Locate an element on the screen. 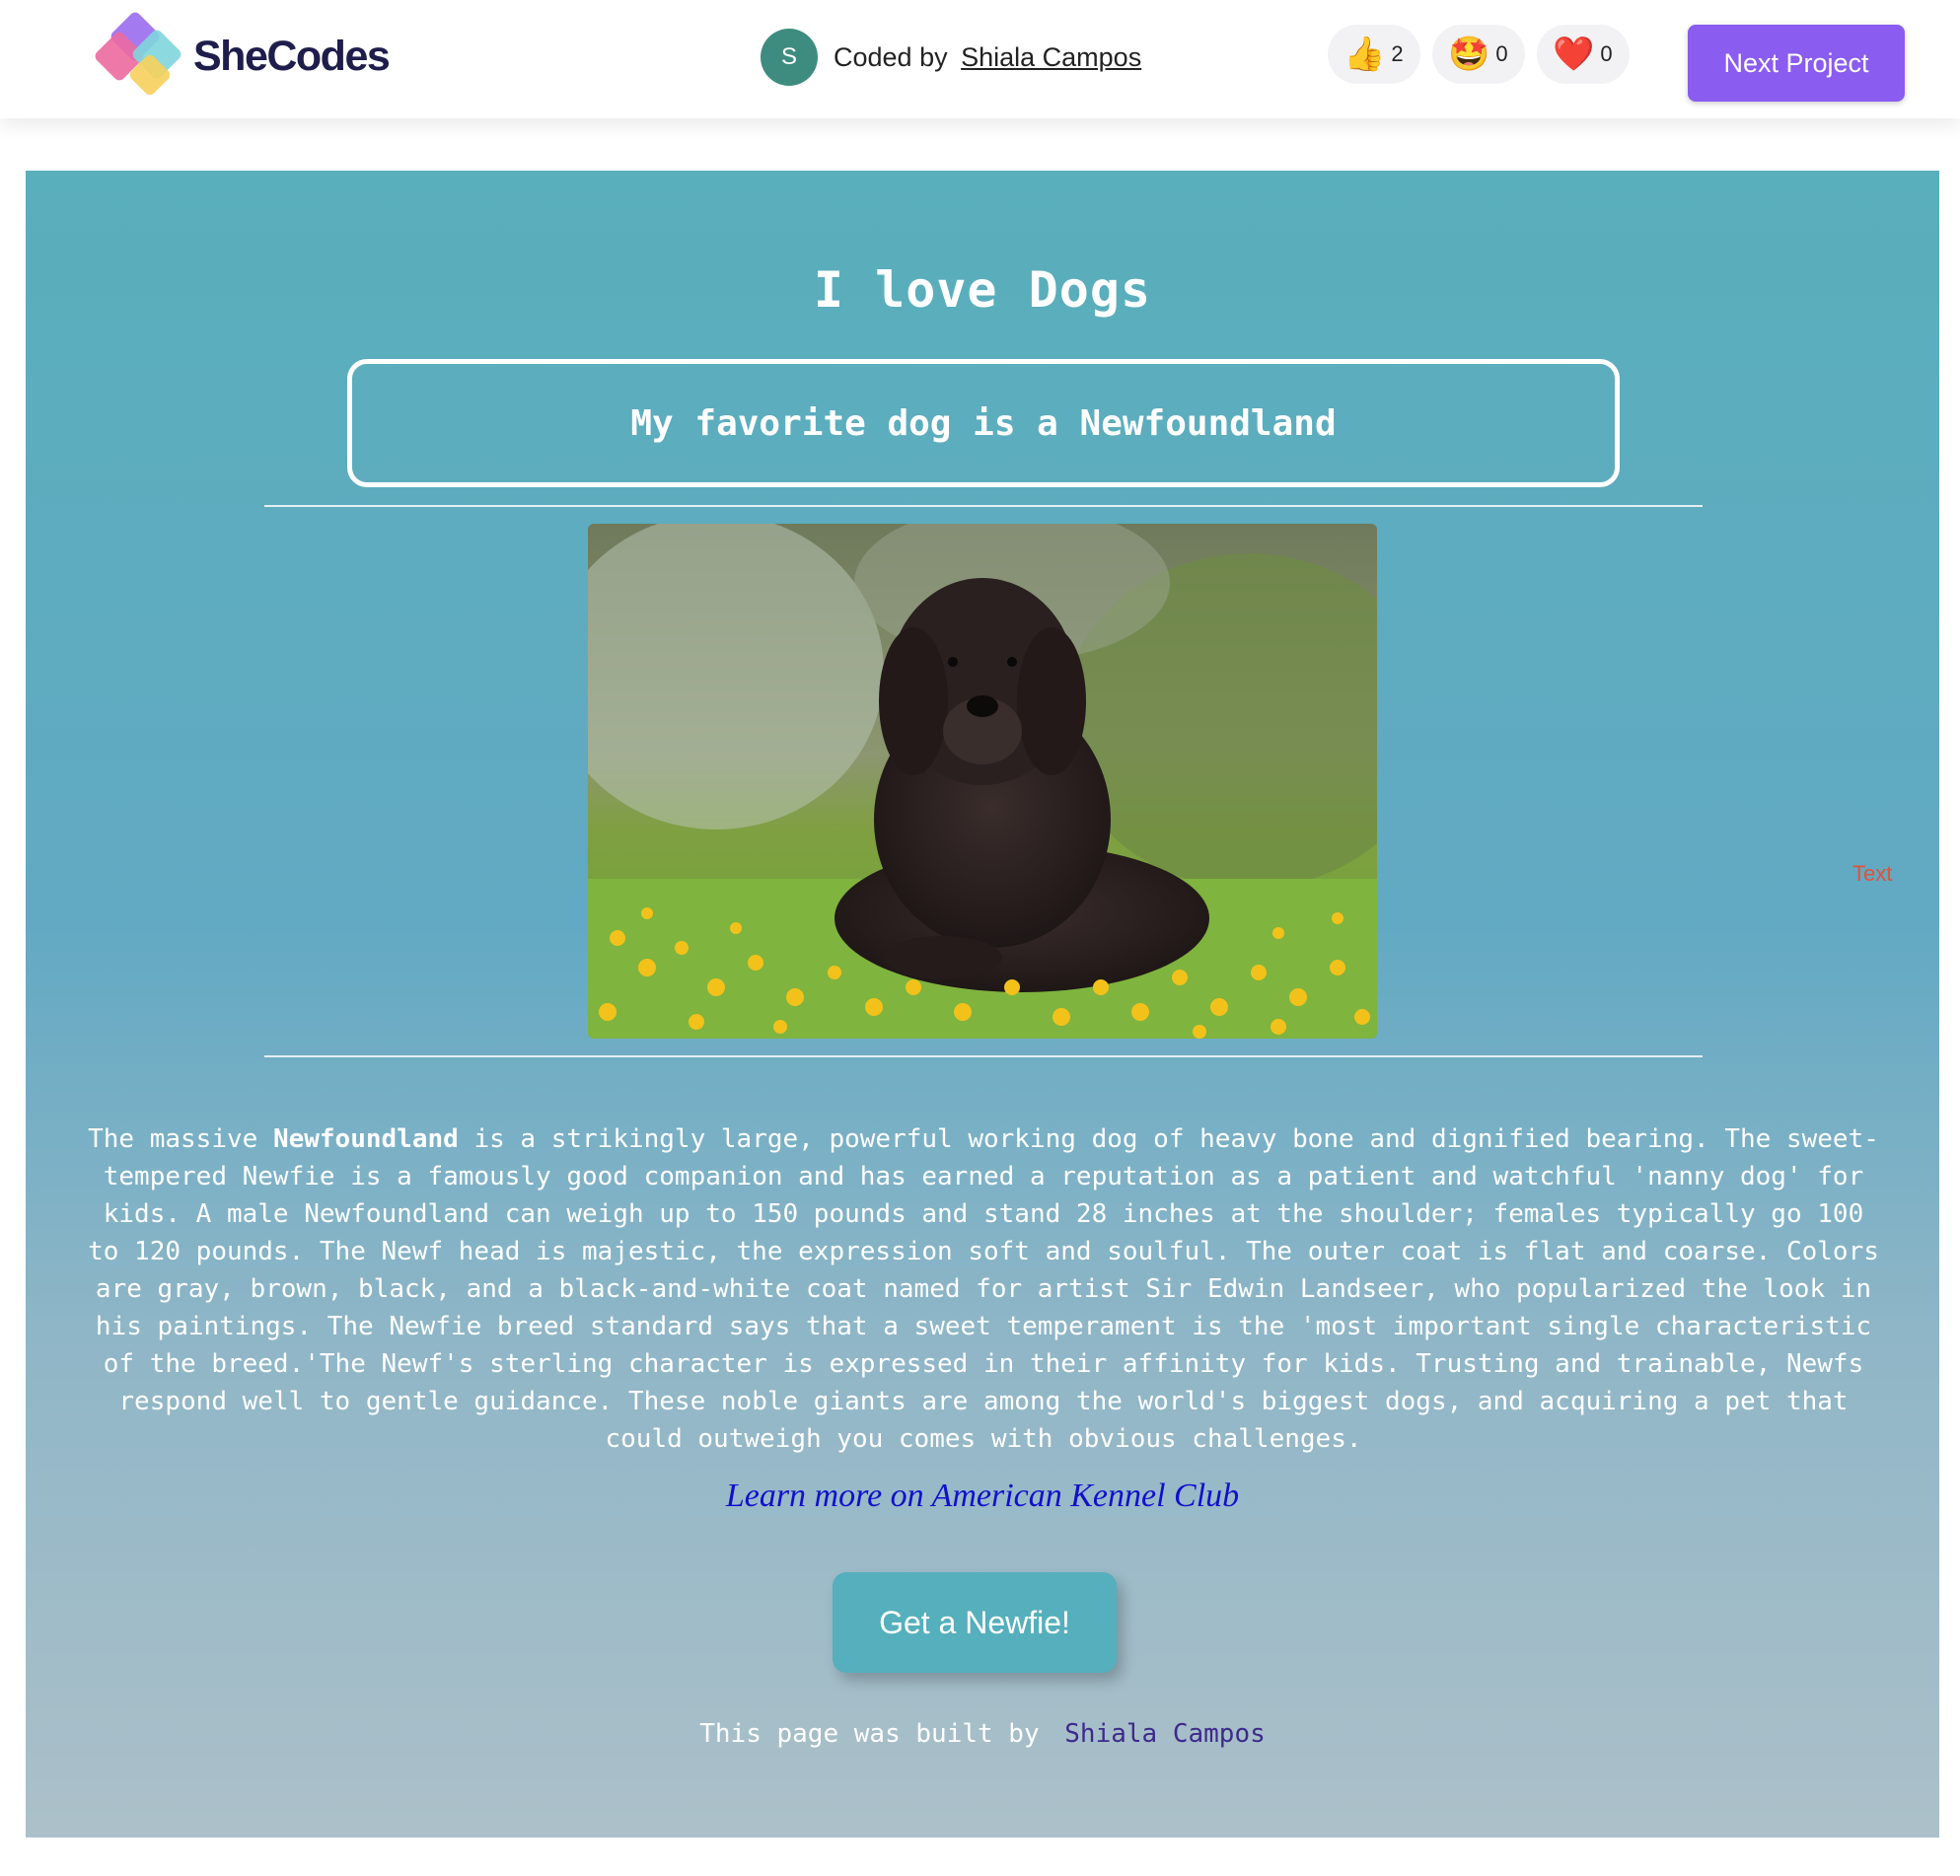  reaction-star-struck-button: 🤩 0 is located at coordinates (1478, 54).